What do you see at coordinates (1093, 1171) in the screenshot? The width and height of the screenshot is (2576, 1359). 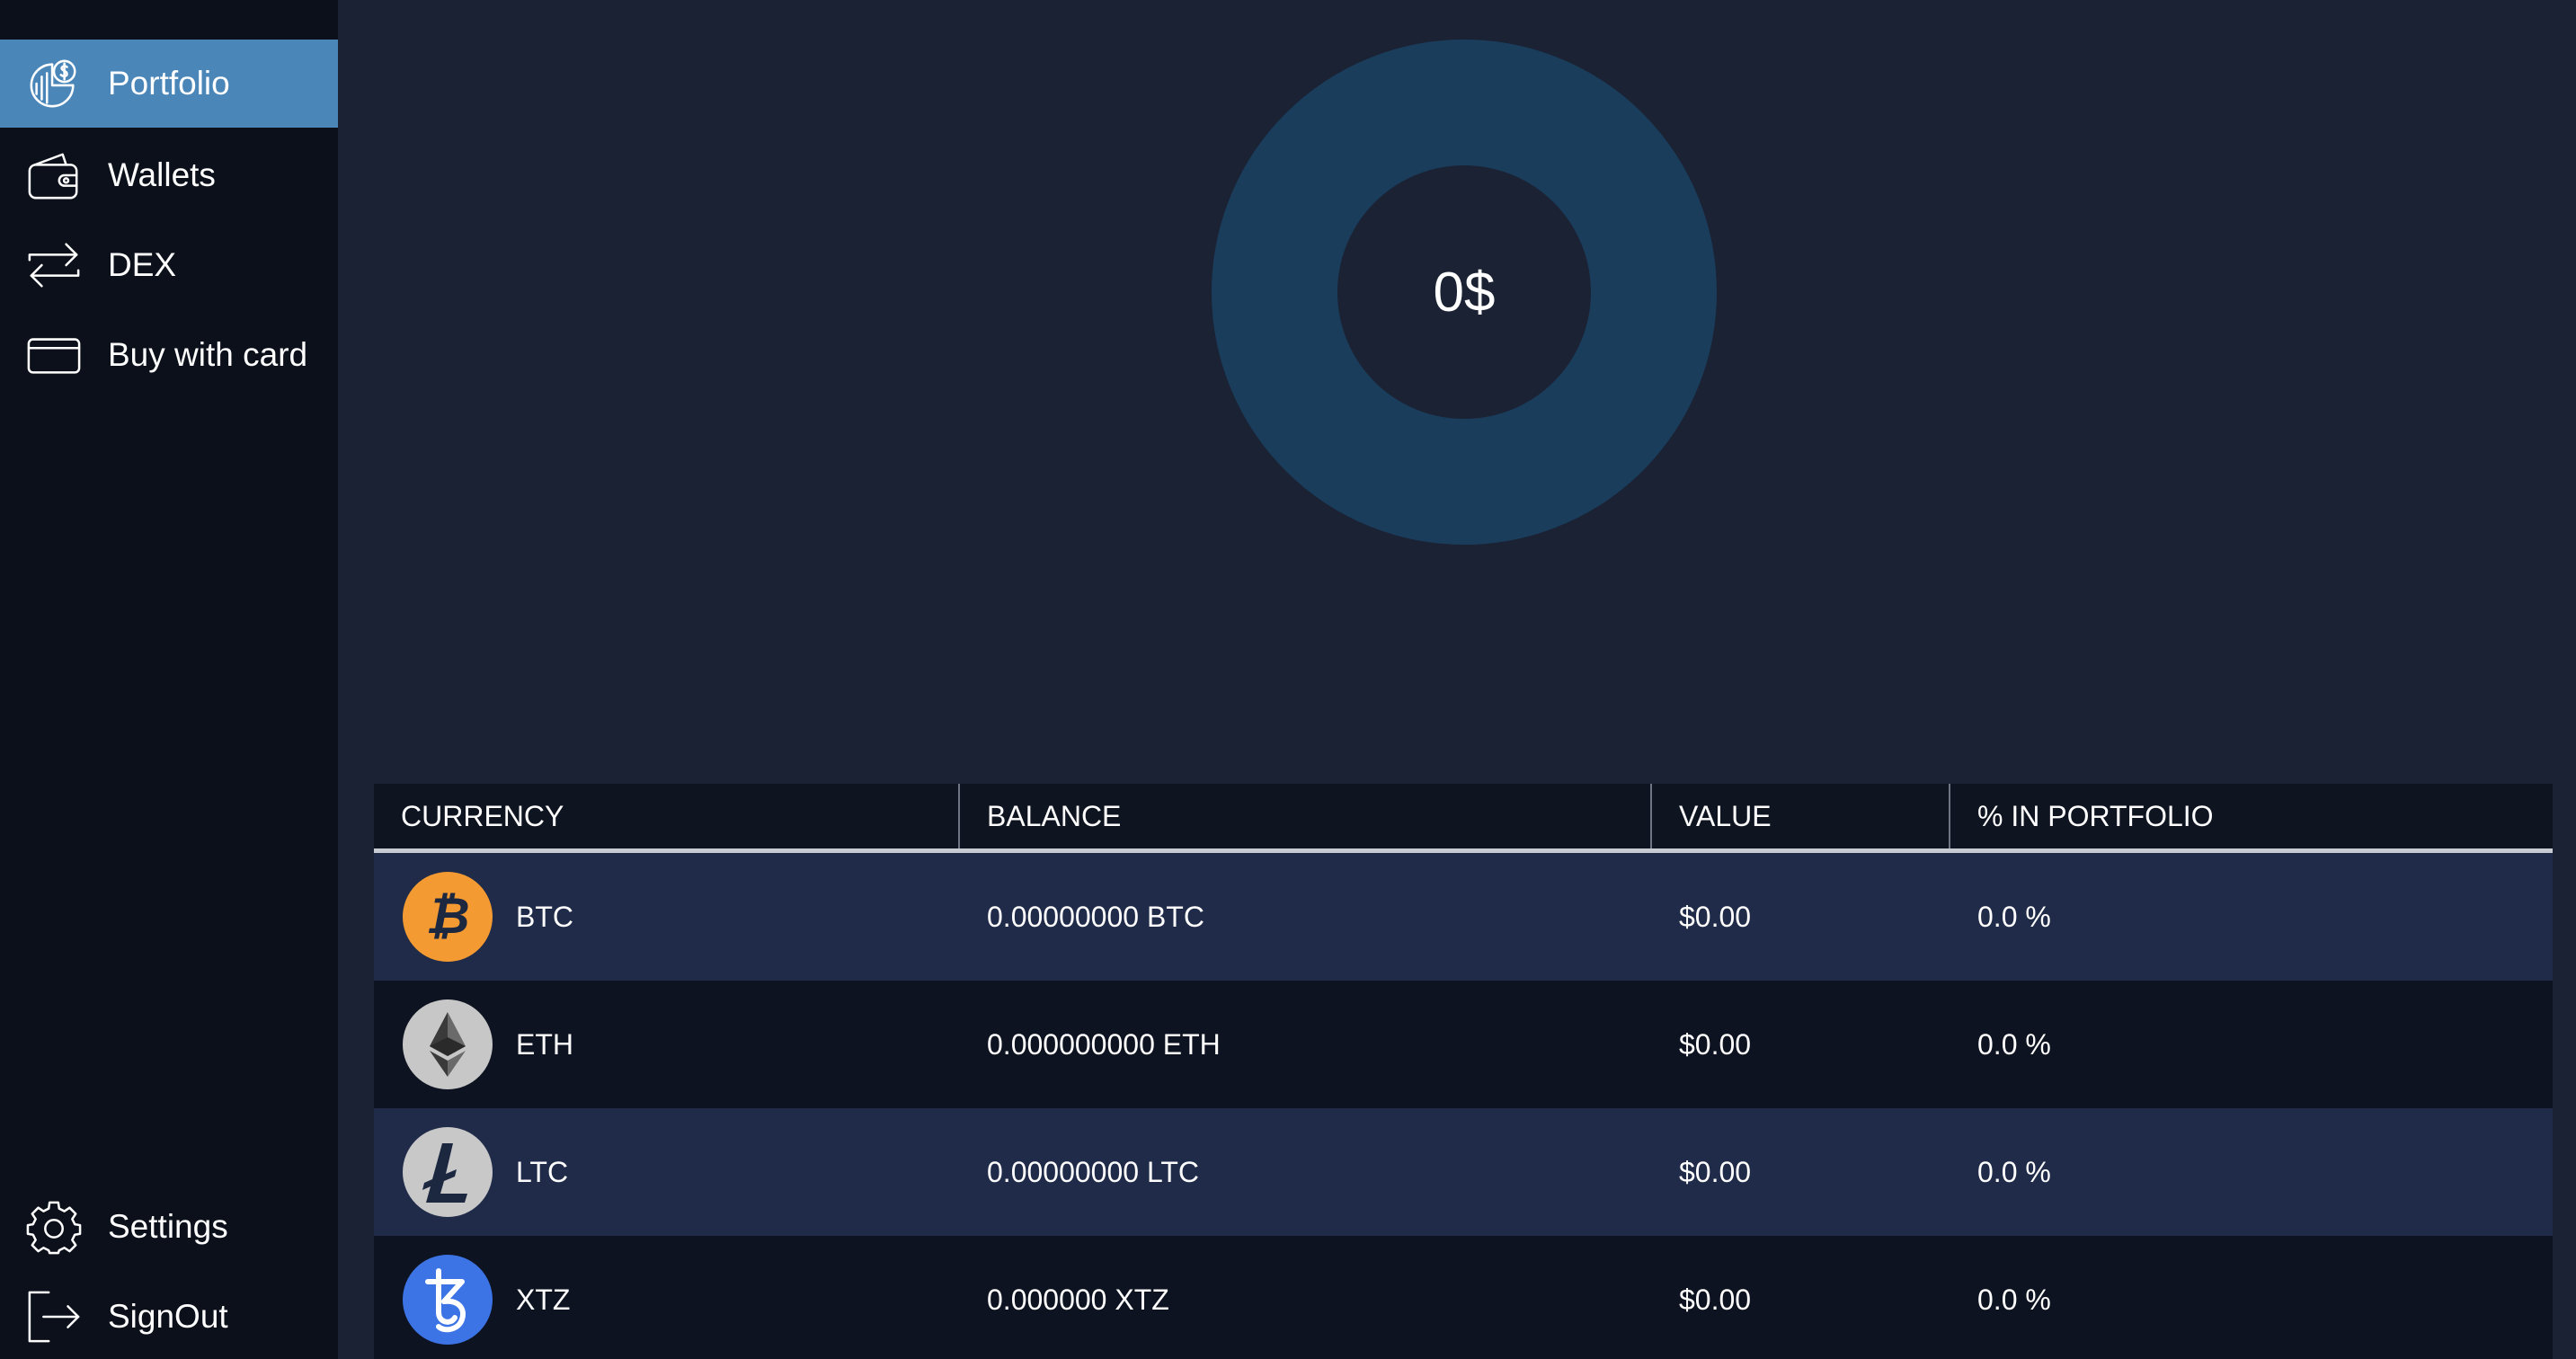 I see `balance-cell: 0.00000000 LTC` at bounding box center [1093, 1171].